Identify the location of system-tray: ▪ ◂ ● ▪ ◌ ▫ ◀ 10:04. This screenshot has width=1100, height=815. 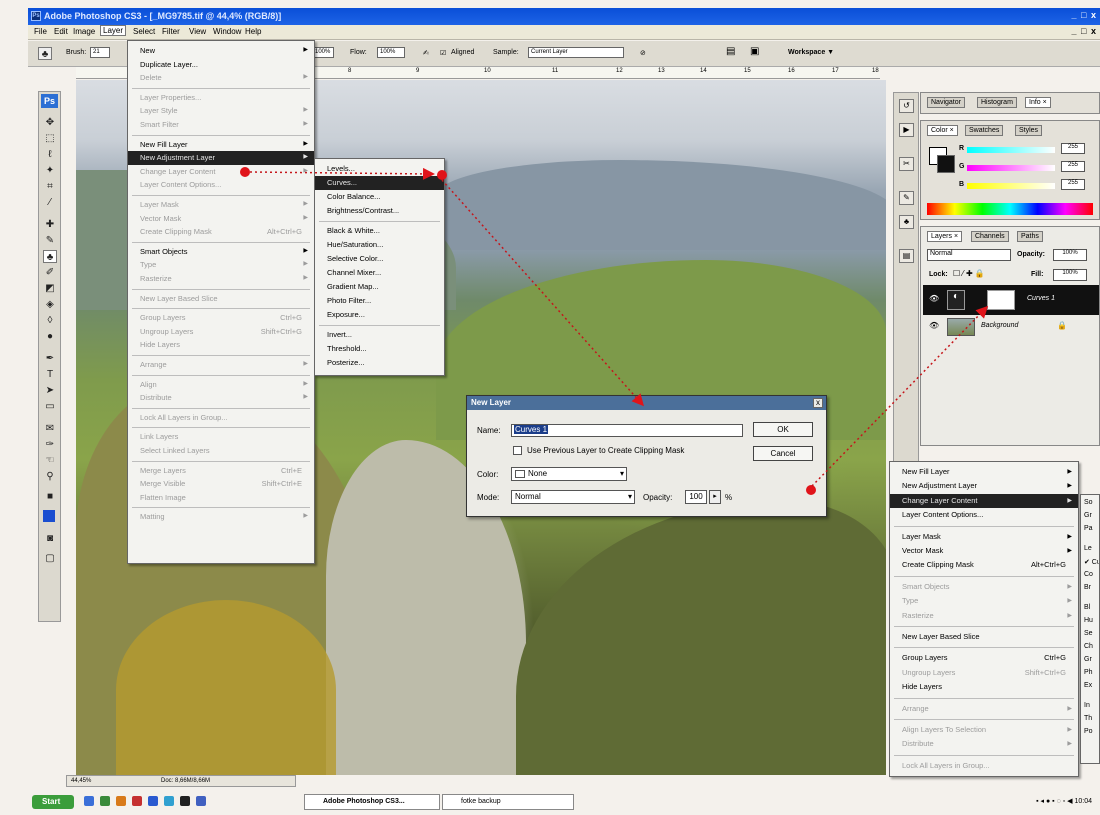
(1041, 802).